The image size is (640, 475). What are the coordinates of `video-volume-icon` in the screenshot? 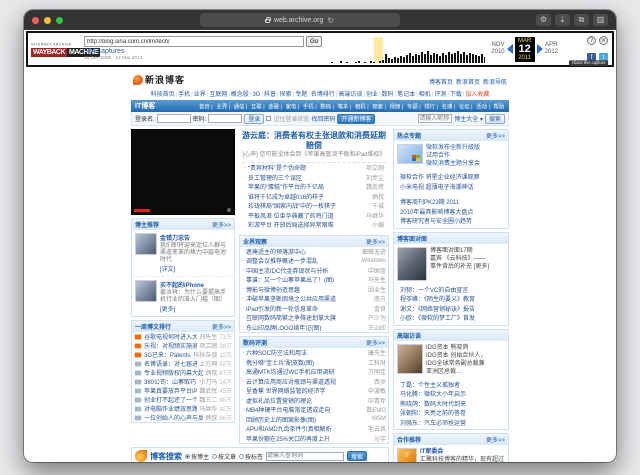 It's located at (229, 210).